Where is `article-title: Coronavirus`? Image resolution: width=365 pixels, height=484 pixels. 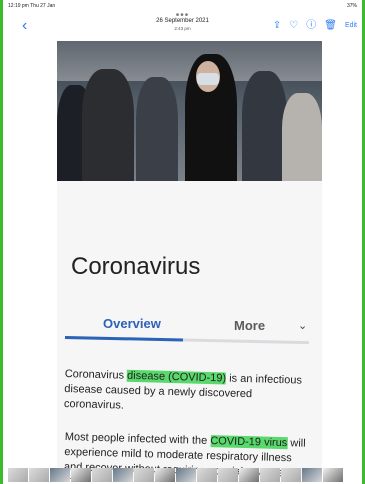 article-title: Coronavirus is located at coordinates (136, 266).